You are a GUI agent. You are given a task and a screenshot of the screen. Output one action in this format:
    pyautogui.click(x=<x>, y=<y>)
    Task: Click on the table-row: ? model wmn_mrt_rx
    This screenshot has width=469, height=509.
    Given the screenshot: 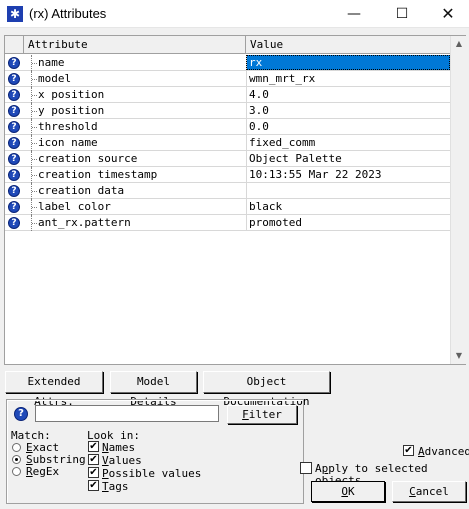 What is the action you would take?
    pyautogui.click(x=227, y=79)
    